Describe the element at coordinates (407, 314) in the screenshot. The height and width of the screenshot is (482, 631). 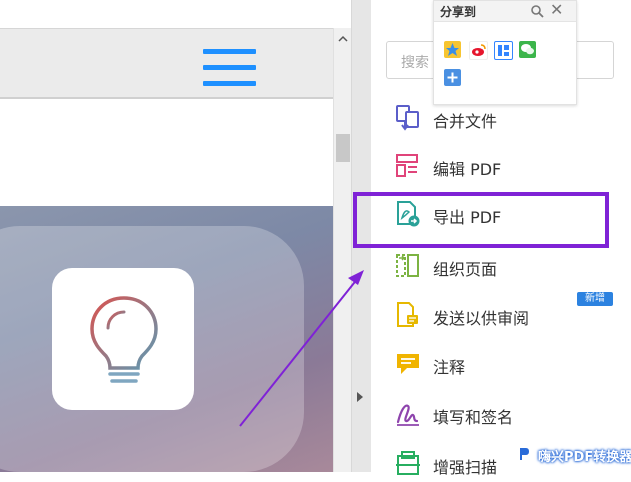
I see `send-for-review-icon` at that location.